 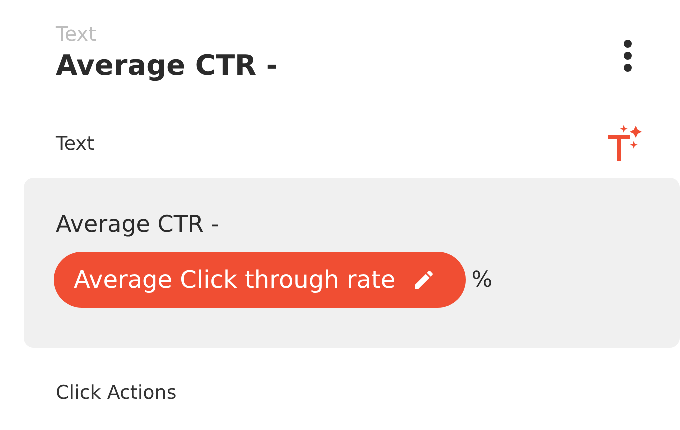 What do you see at coordinates (167, 66) in the screenshot?
I see `panel-title: Average CTR -` at bounding box center [167, 66].